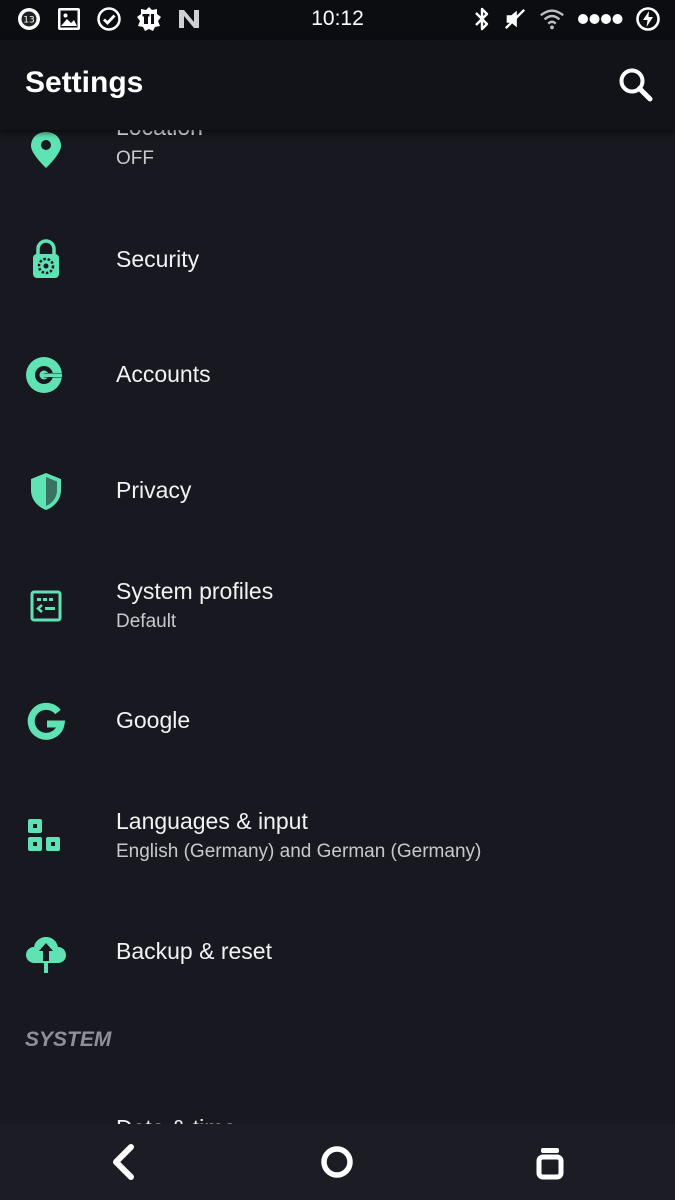  Describe the element at coordinates (600, 19) in the screenshot. I see `signal-dots-icon` at that location.